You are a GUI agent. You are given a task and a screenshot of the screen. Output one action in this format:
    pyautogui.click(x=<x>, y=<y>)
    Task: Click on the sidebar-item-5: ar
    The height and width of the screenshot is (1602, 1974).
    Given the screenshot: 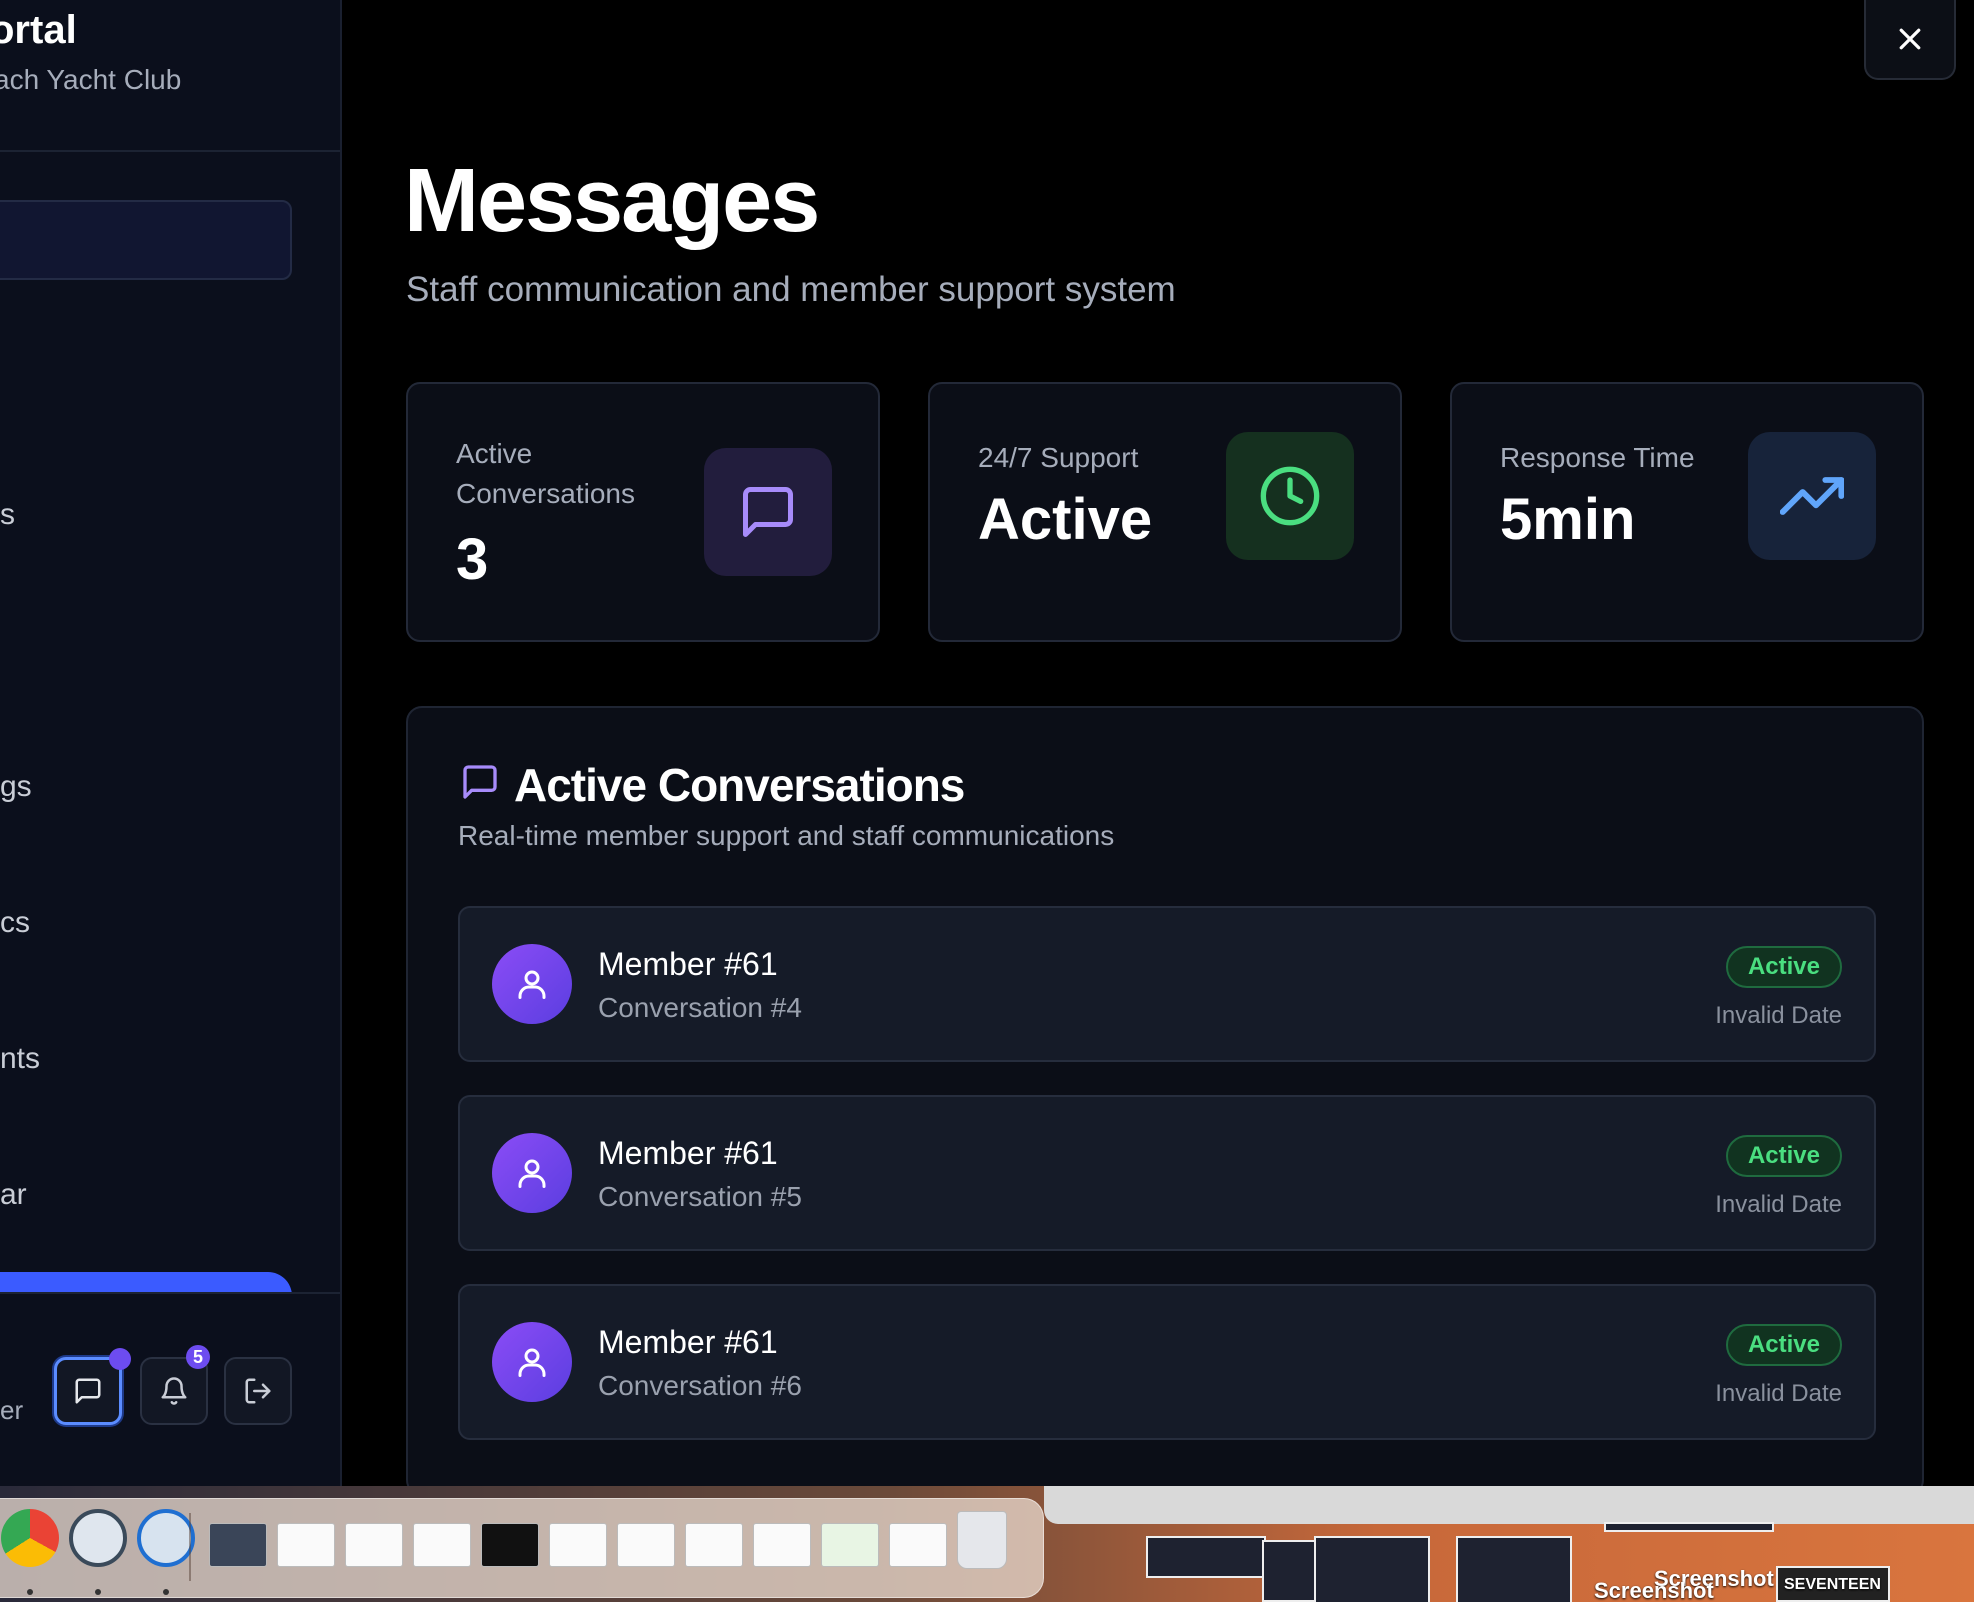 What is the action you would take?
    pyautogui.click(x=13, y=1195)
    